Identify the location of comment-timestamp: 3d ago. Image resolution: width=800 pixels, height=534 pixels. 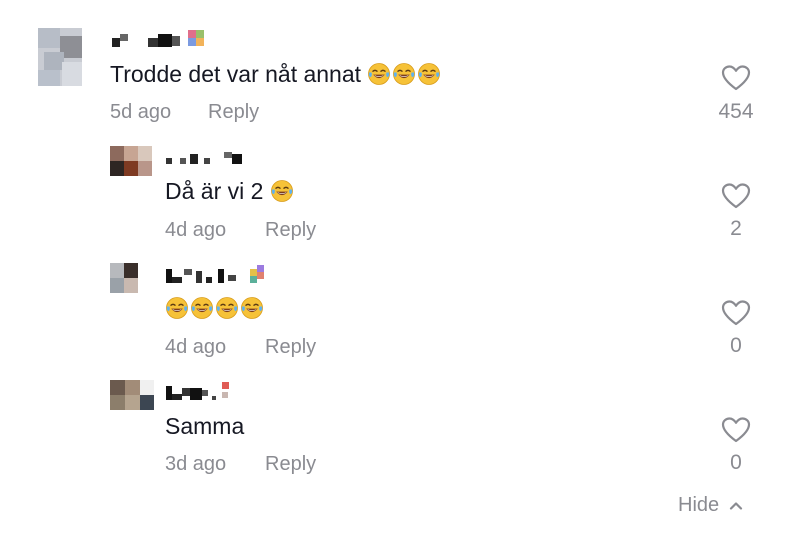
(196, 464).